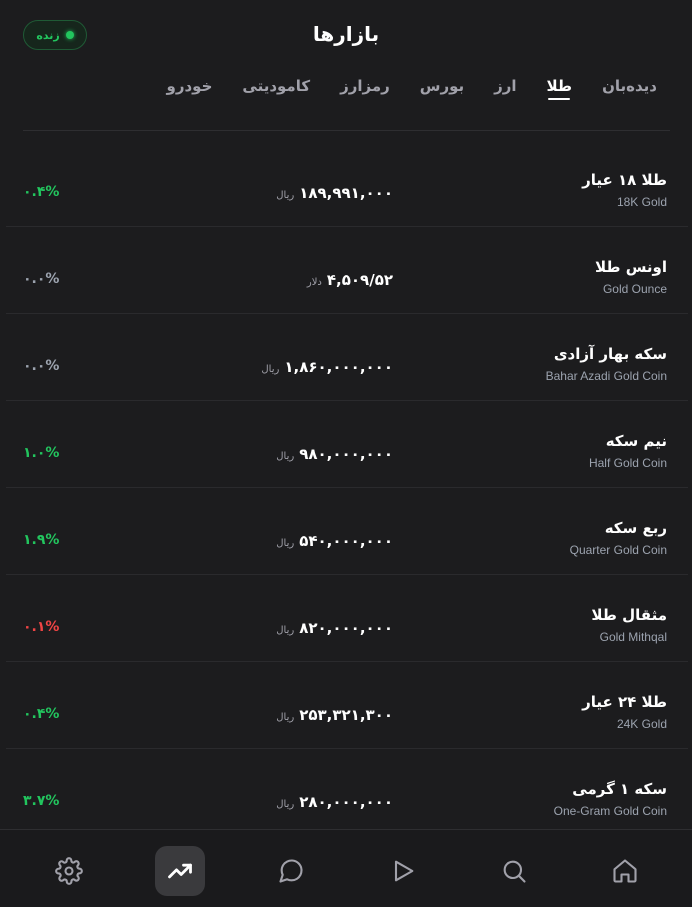  What do you see at coordinates (629, 625) in the screenshot?
I see `item-name: مثقال طلا Gold Mithqal` at bounding box center [629, 625].